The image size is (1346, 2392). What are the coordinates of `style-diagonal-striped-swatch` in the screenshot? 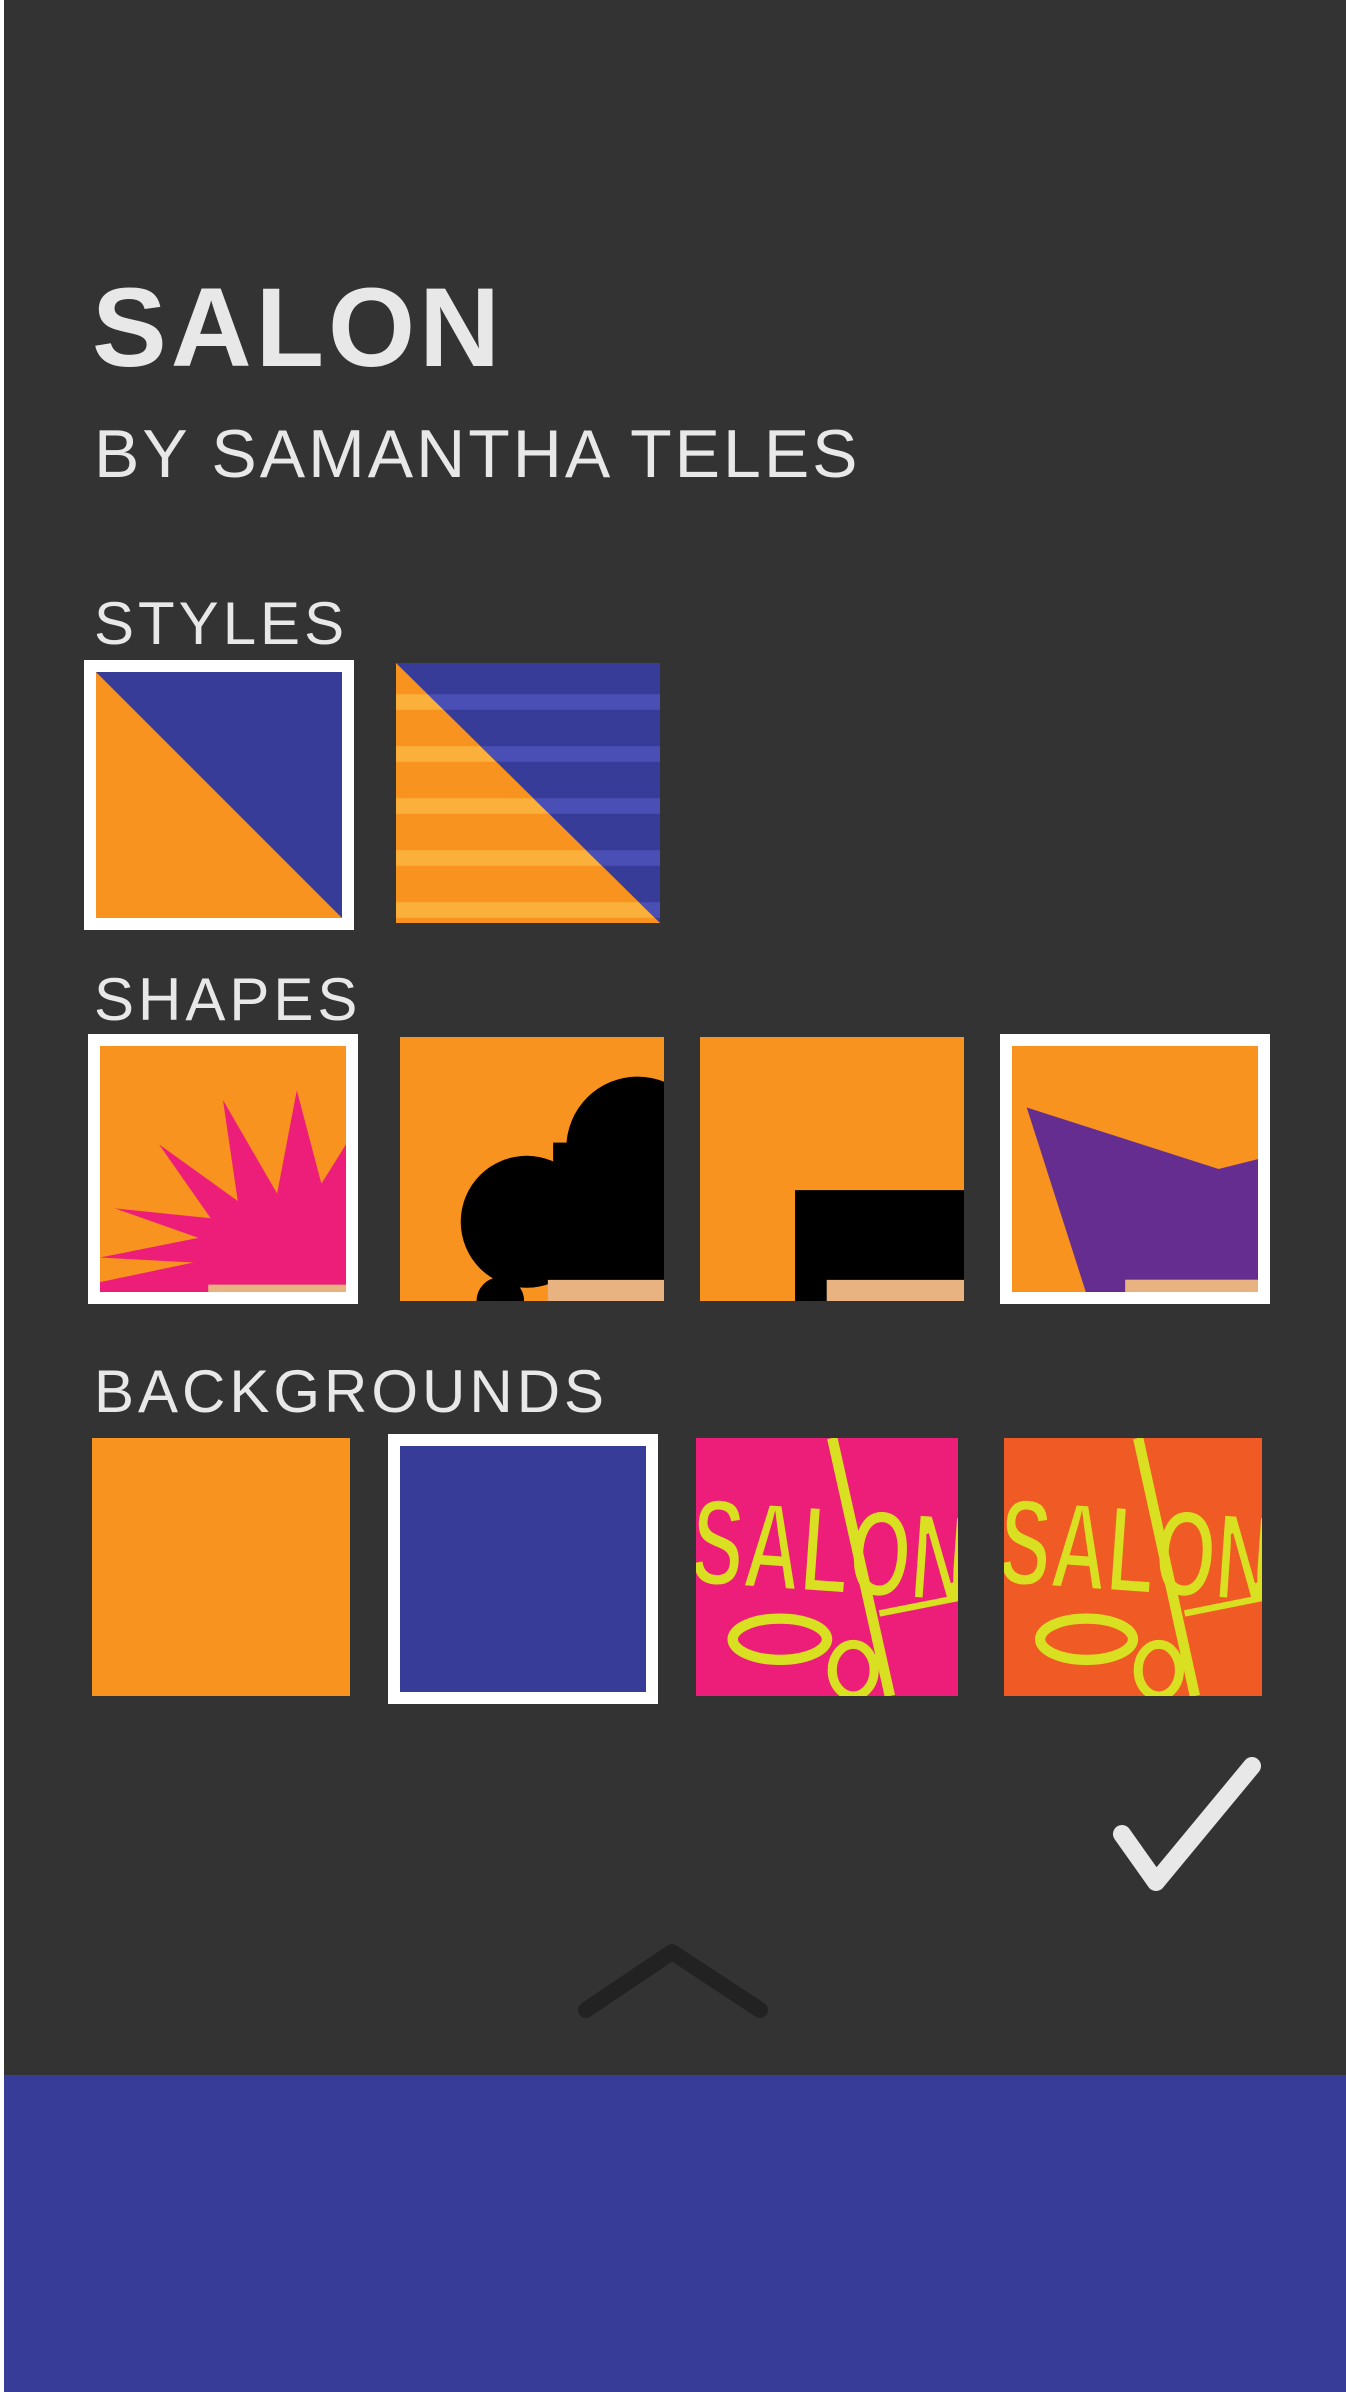 It's located at (528, 793).